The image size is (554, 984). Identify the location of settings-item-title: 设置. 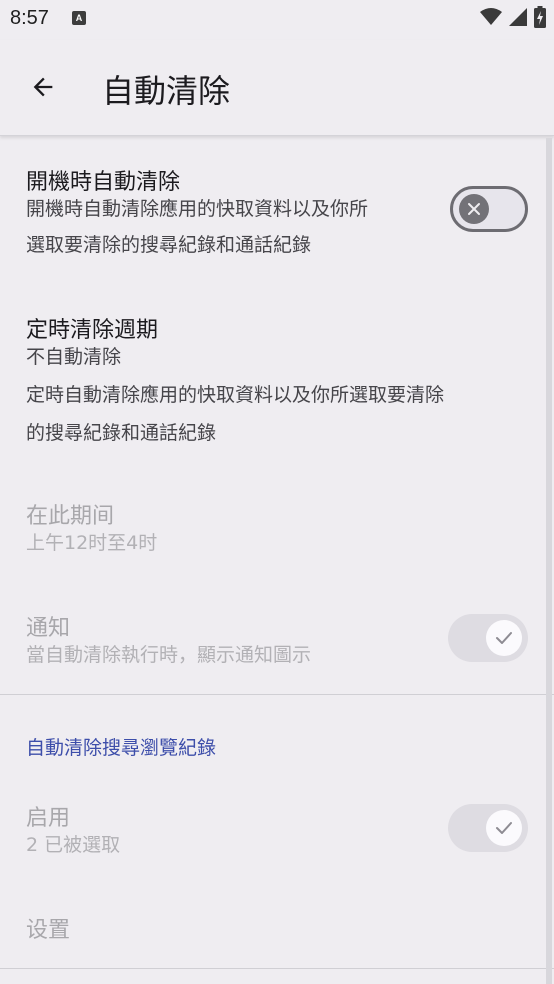
(48, 930).